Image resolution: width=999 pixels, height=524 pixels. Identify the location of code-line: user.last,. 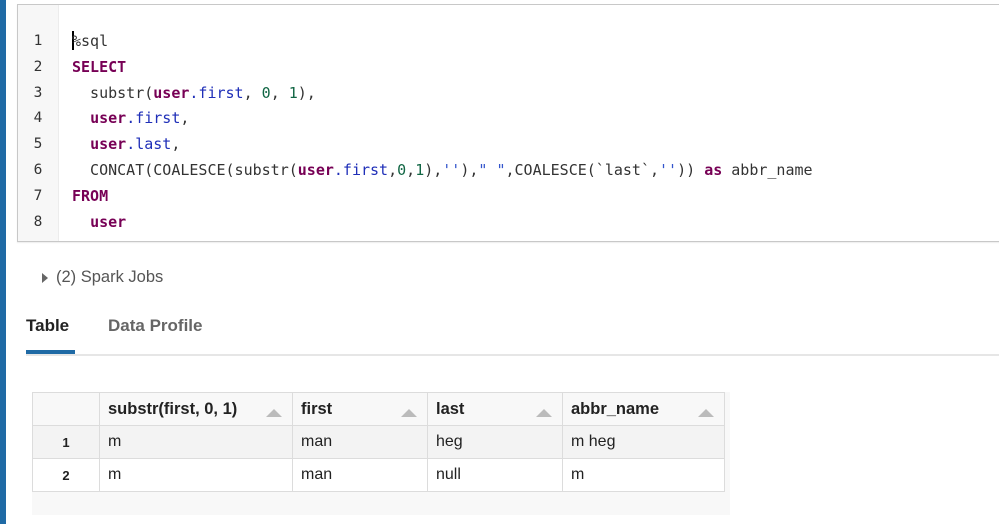
(126, 144).